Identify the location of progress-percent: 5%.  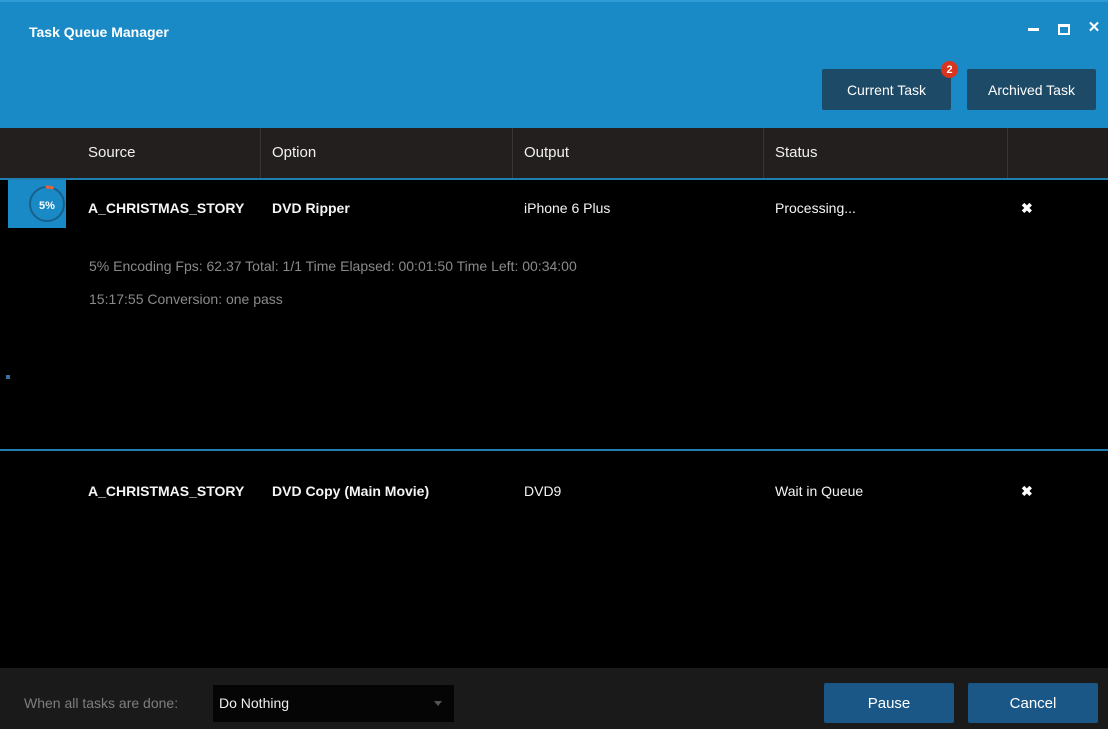
(47, 206).